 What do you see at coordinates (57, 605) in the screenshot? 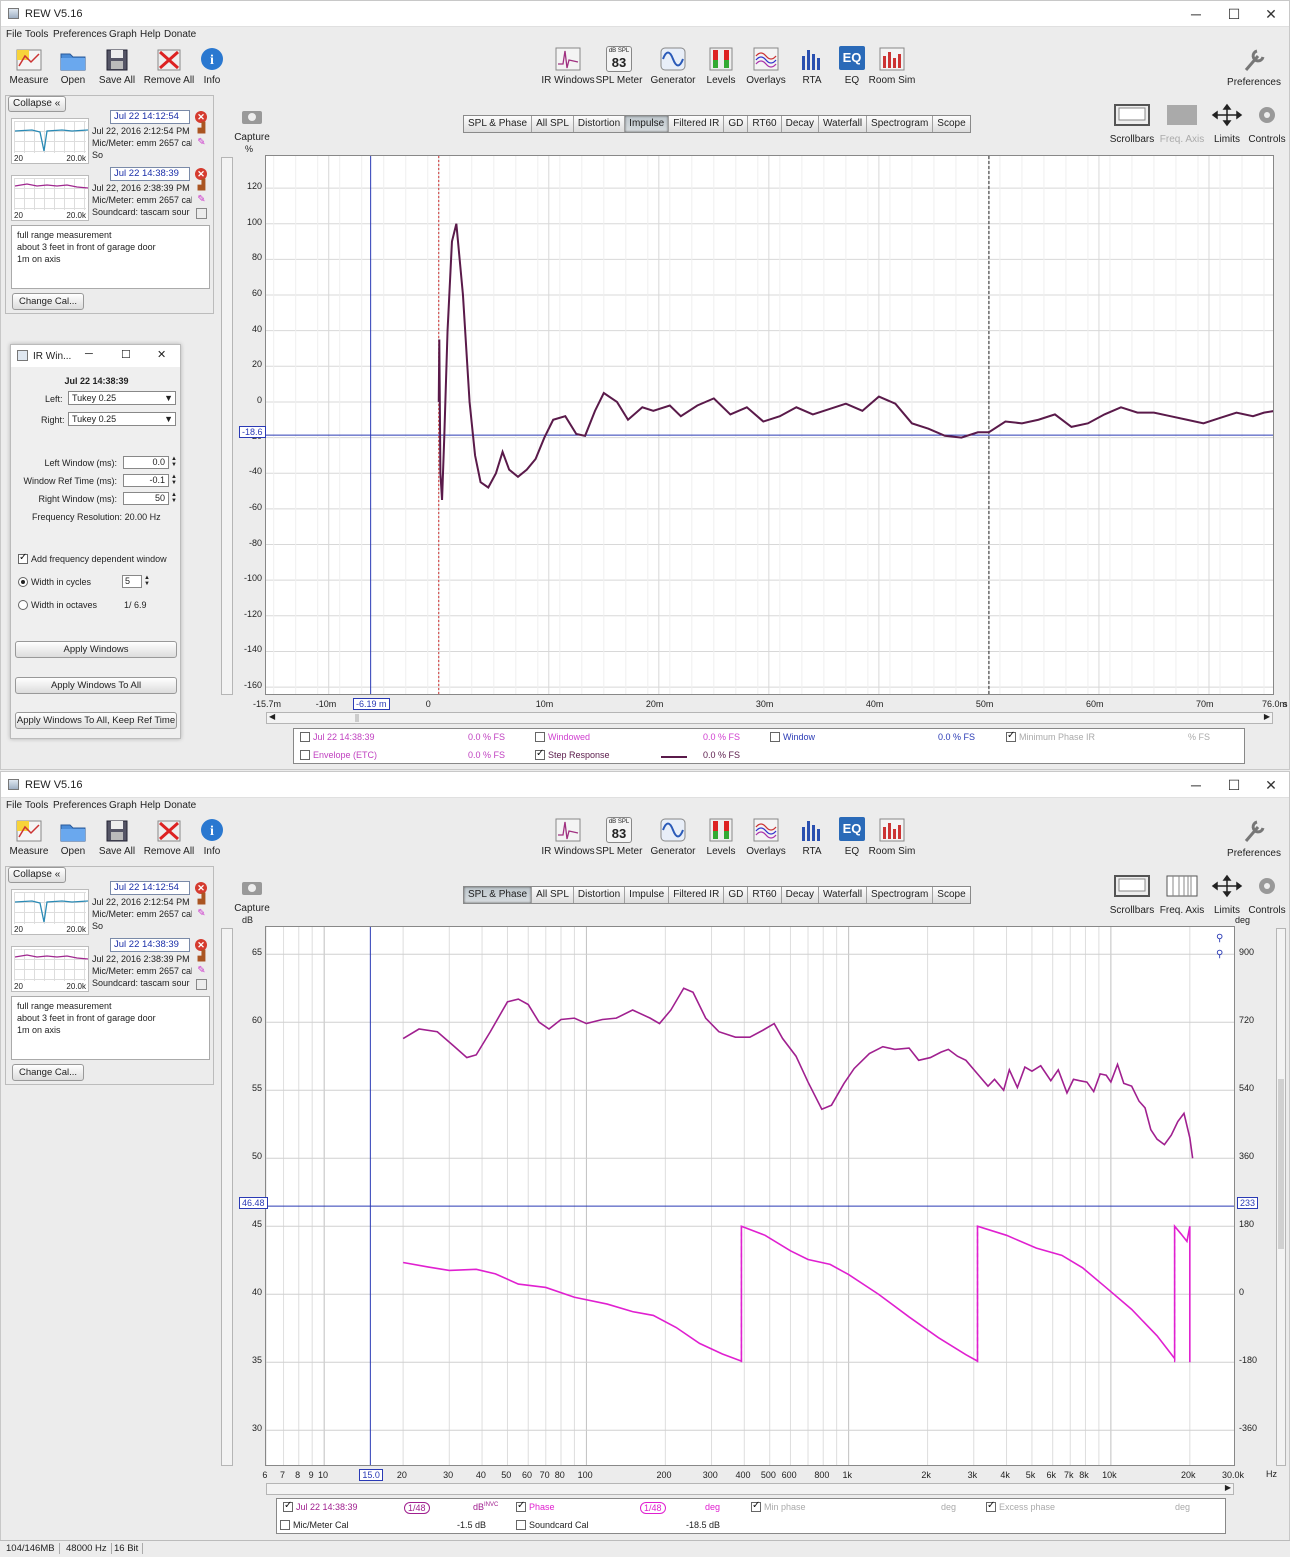
I see `width-octaves-radio: Width in octaves` at bounding box center [57, 605].